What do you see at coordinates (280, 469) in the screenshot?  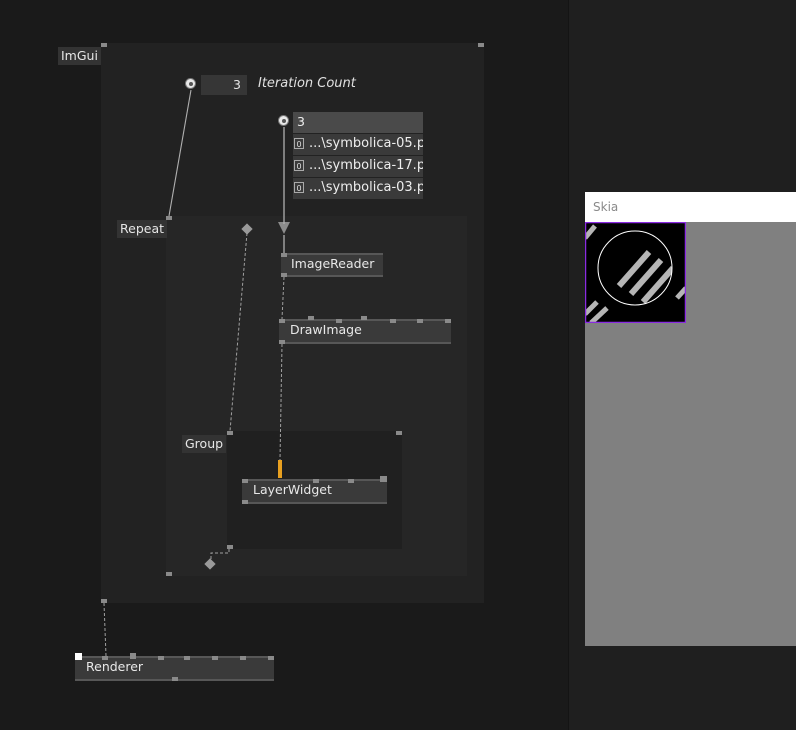 I see `layerwidget-active-input-marker` at bounding box center [280, 469].